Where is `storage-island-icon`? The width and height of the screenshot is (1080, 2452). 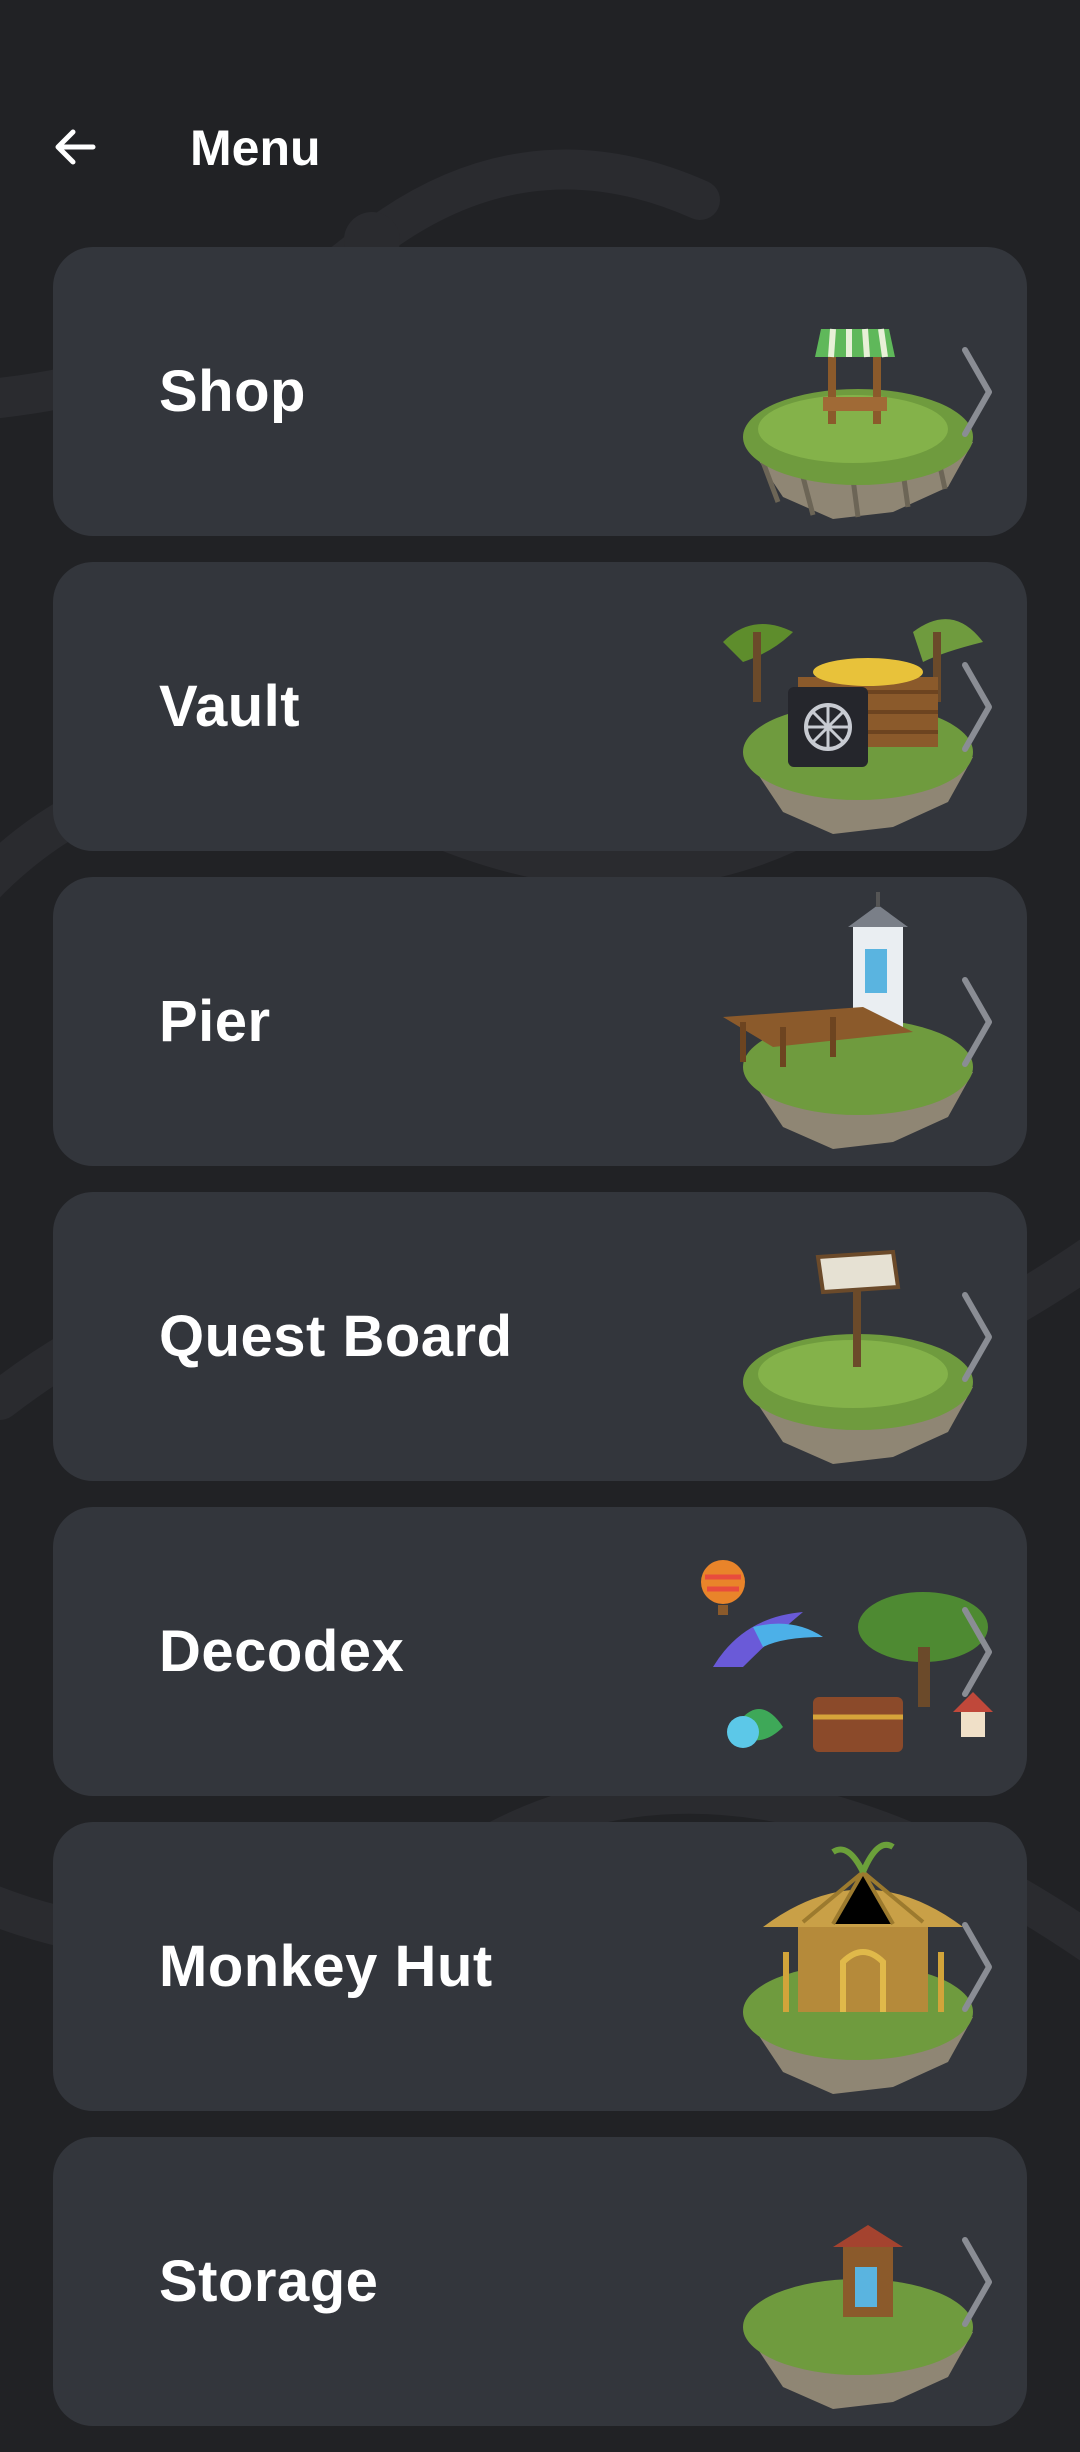
storage-island-icon is located at coordinates (858, 2317).